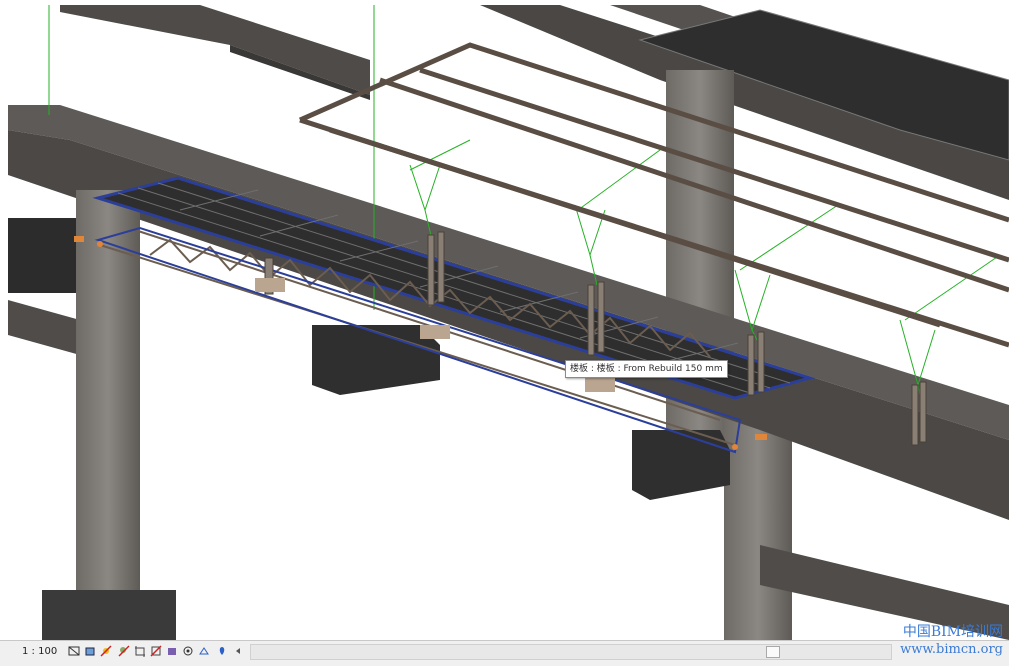  What do you see at coordinates (646, 369) in the screenshot?
I see `element-tooltip: 楼板 : 楼板 : From Rebuild 150 mm` at bounding box center [646, 369].